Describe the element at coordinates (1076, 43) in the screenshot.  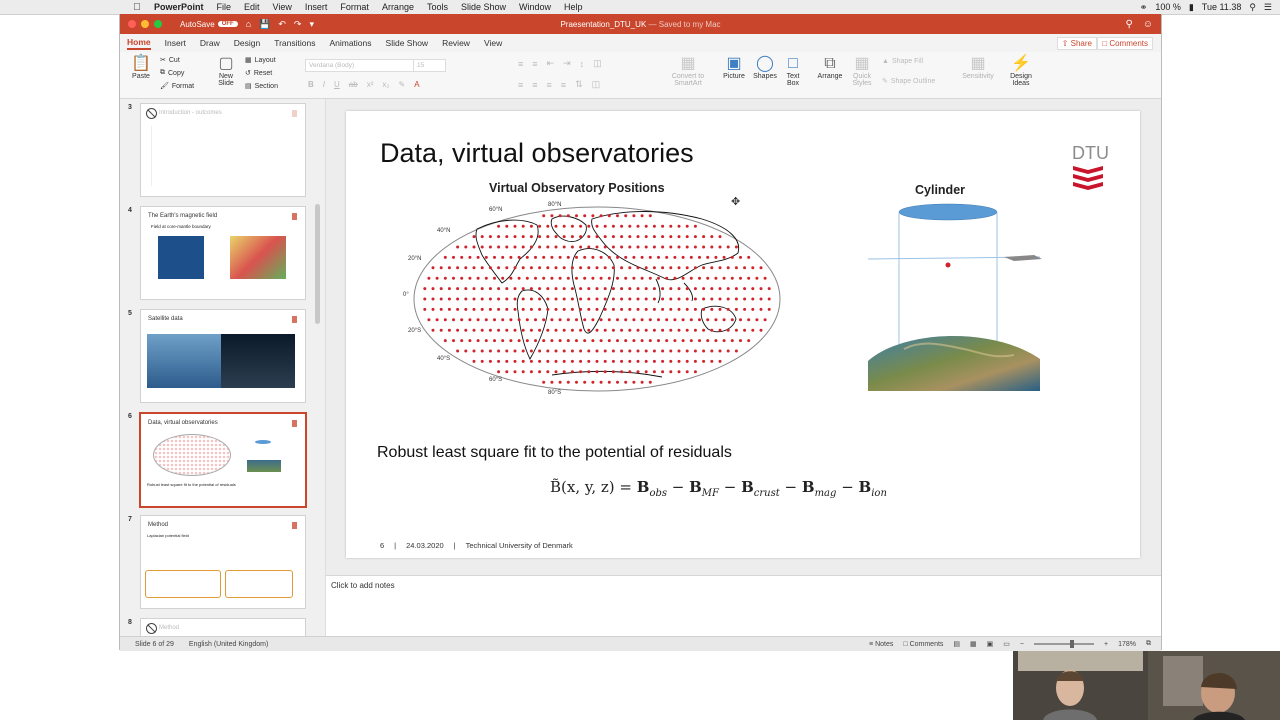
I see `share-button: ⇧ Share` at that location.